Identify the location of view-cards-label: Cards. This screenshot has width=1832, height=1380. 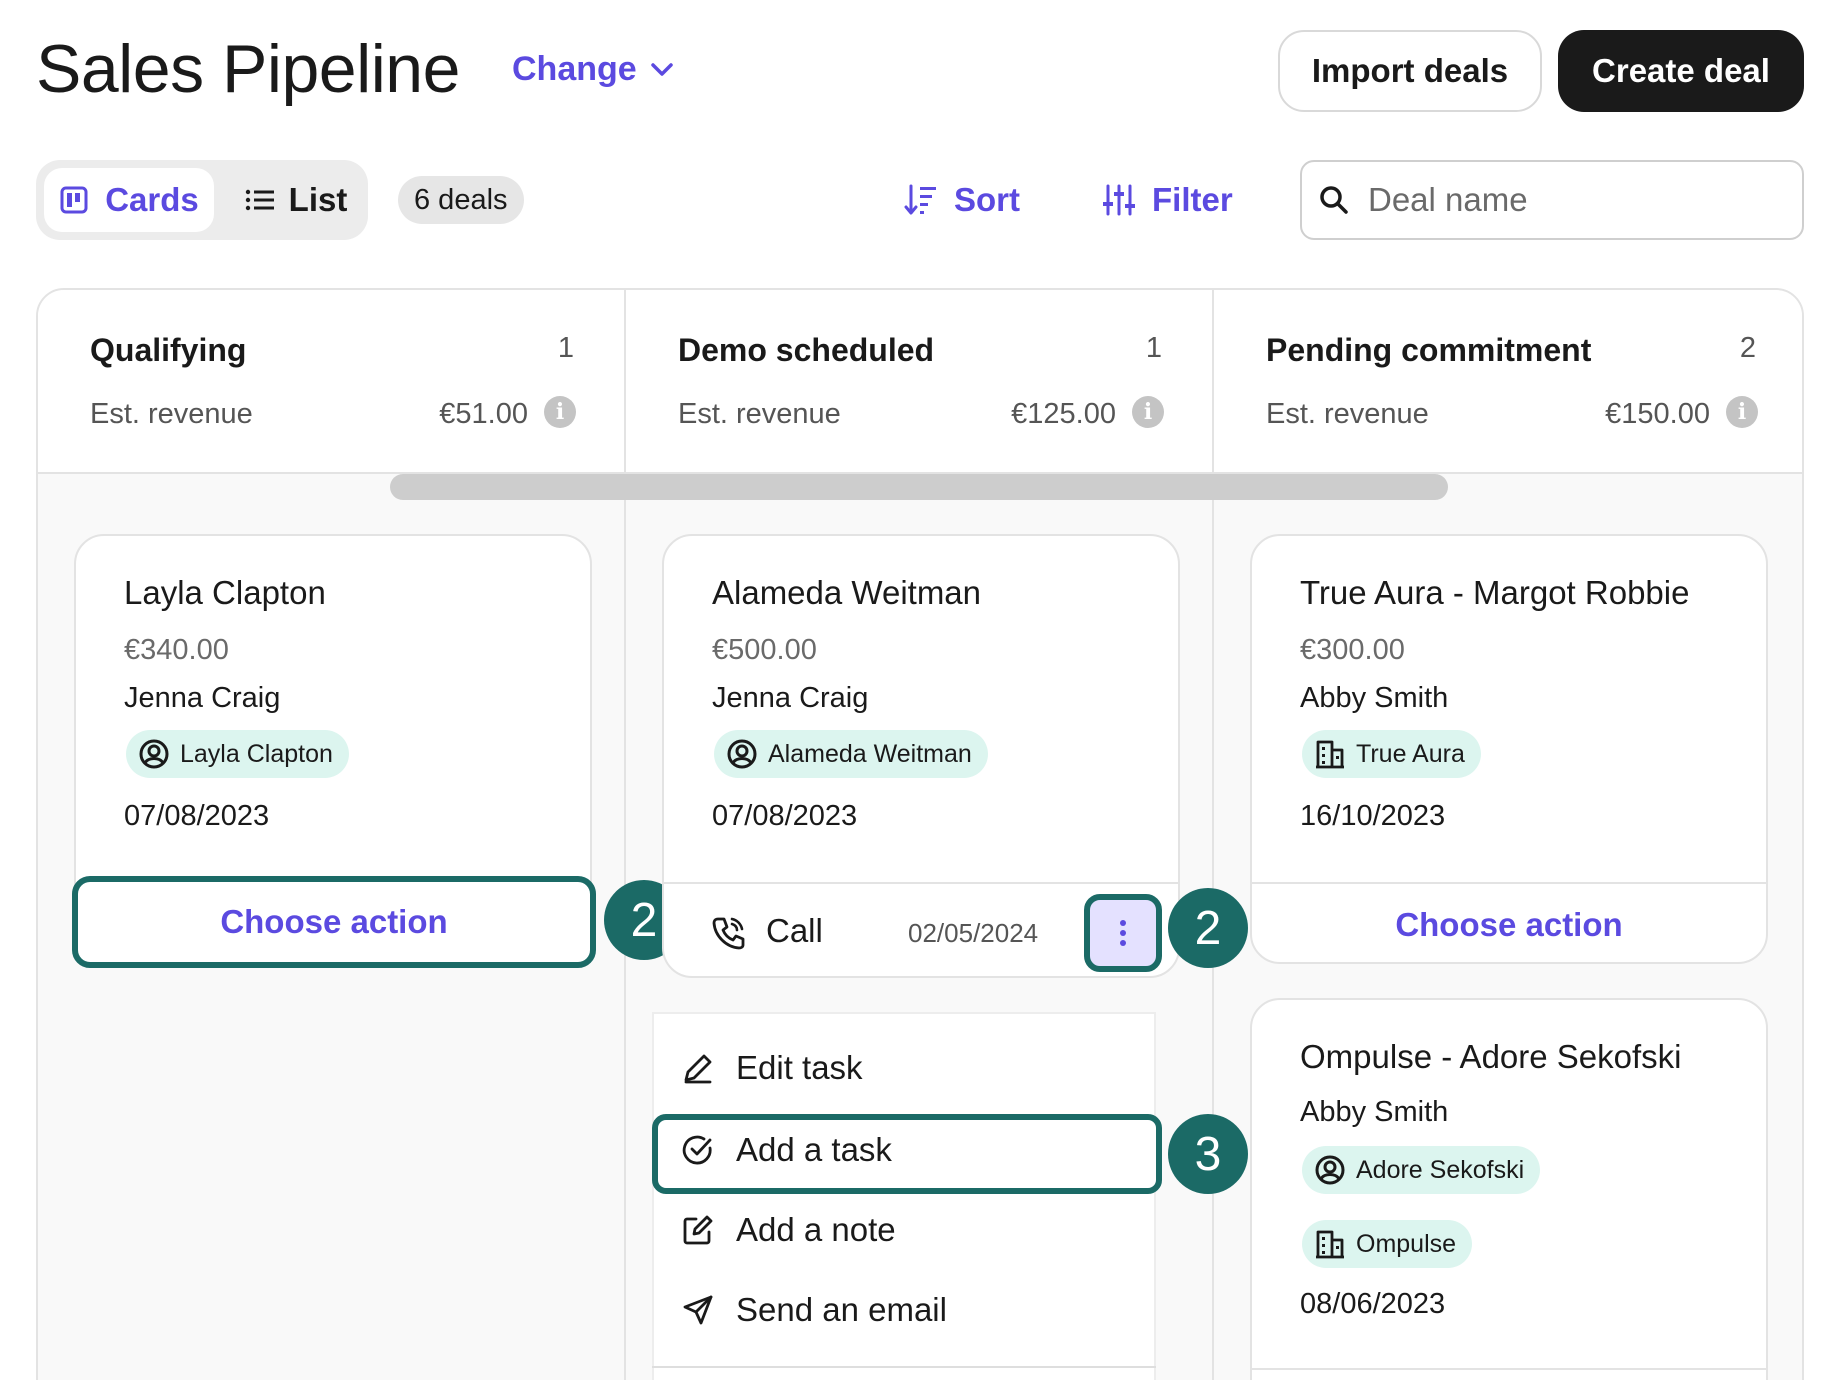
(152, 199).